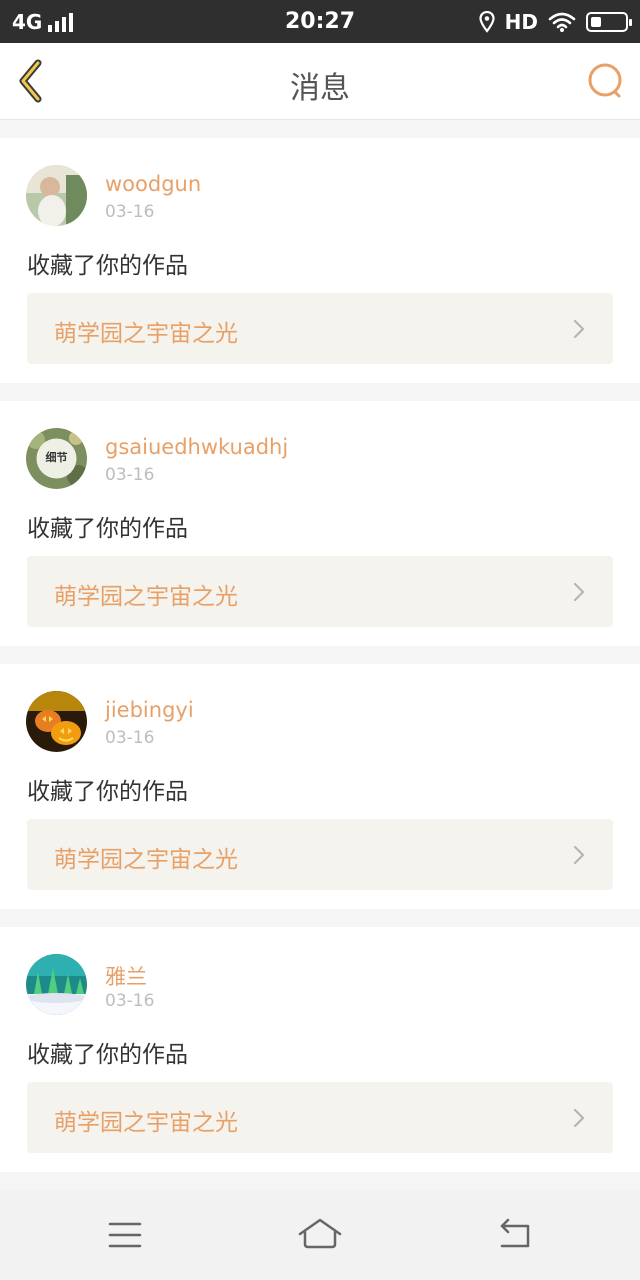 The width and height of the screenshot is (640, 1280). I want to click on search-icon, so click(605, 80).